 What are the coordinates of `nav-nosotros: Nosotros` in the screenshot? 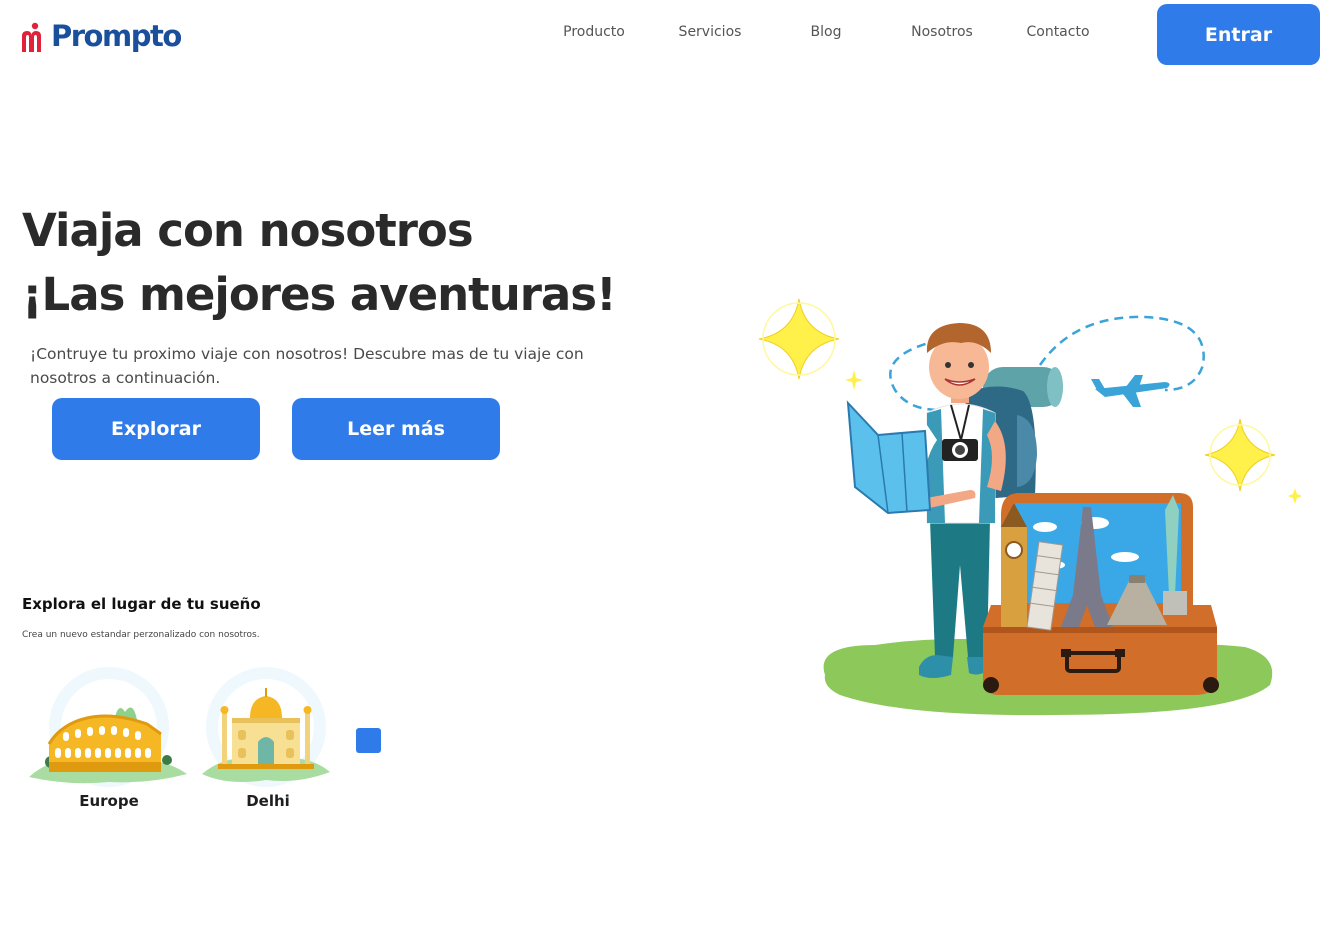 It's located at (942, 32).